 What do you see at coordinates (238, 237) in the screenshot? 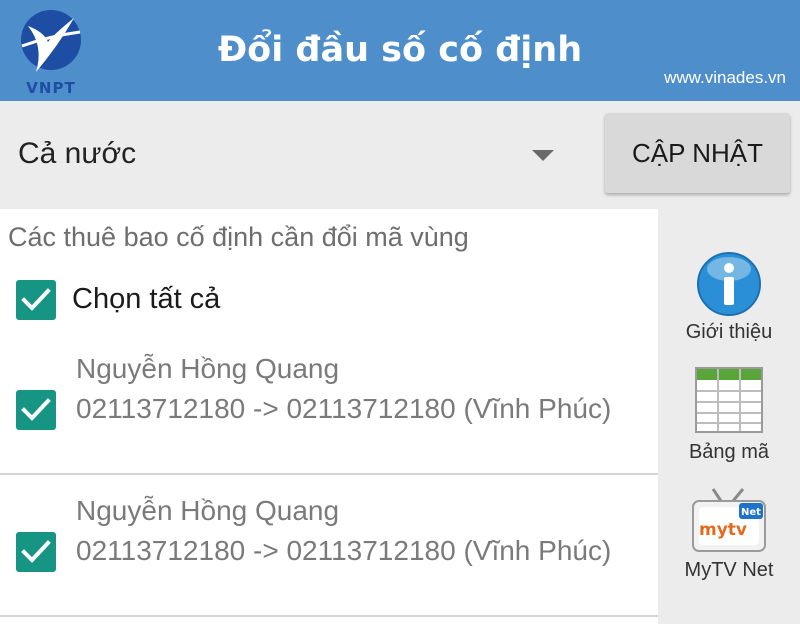
I see `section-title: Các thuê bao cố định cần đổi mã vùng` at bounding box center [238, 237].